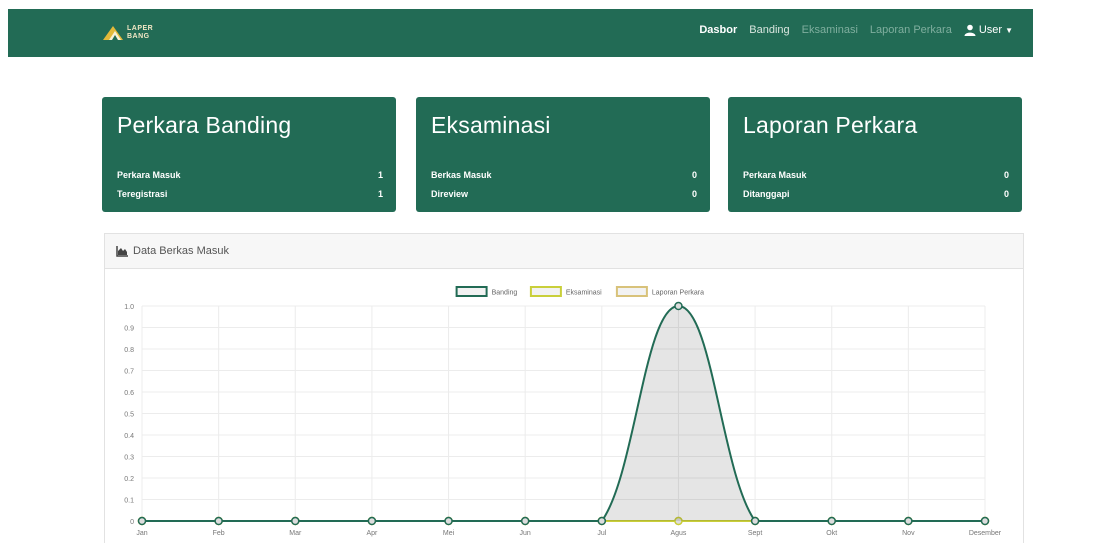 This screenshot has width=1118, height=543. What do you see at coordinates (129, 329) in the screenshot?
I see `y-tick-label: 0.9` at bounding box center [129, 329].